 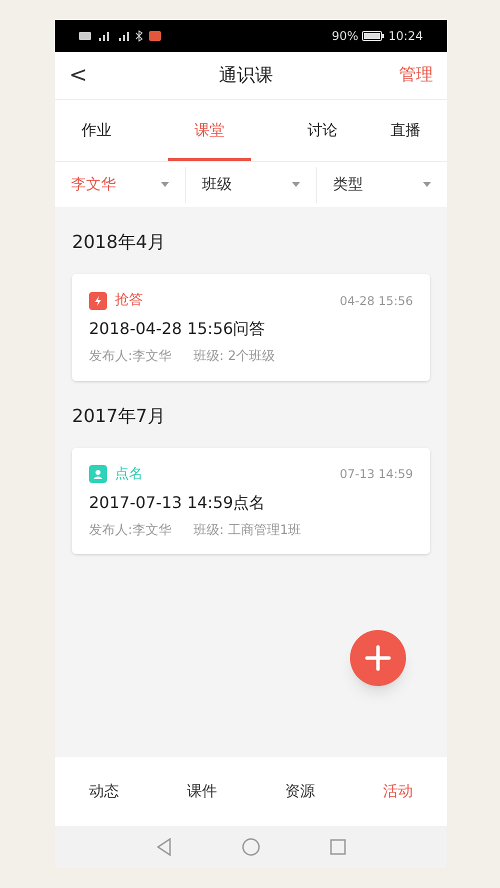 What do you see at coordinates (338, 847) in the screenshot?
I see `recents-nav-icon` at bounding box center [338, 847].